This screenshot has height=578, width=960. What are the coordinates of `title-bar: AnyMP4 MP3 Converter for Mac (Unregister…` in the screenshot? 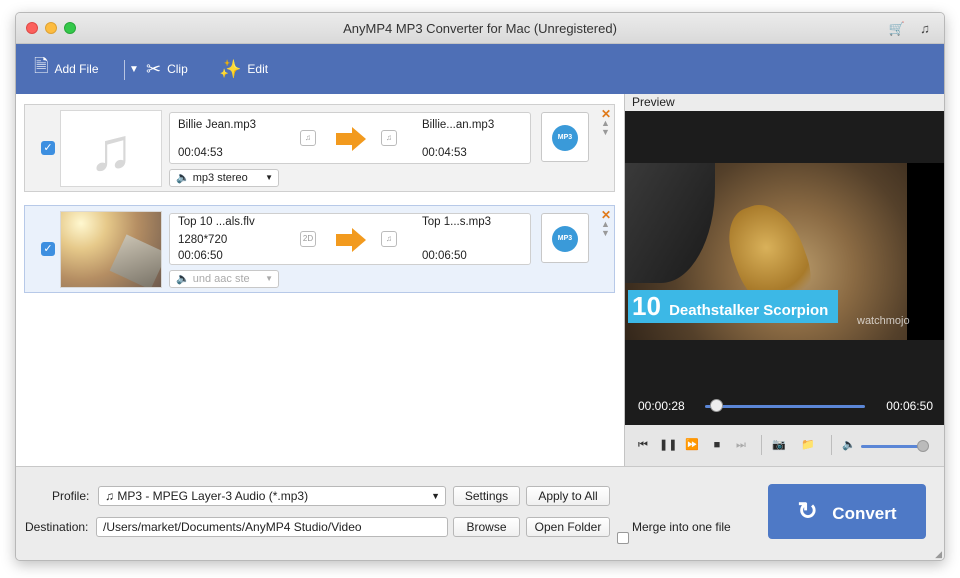 It's located at (480, 28).